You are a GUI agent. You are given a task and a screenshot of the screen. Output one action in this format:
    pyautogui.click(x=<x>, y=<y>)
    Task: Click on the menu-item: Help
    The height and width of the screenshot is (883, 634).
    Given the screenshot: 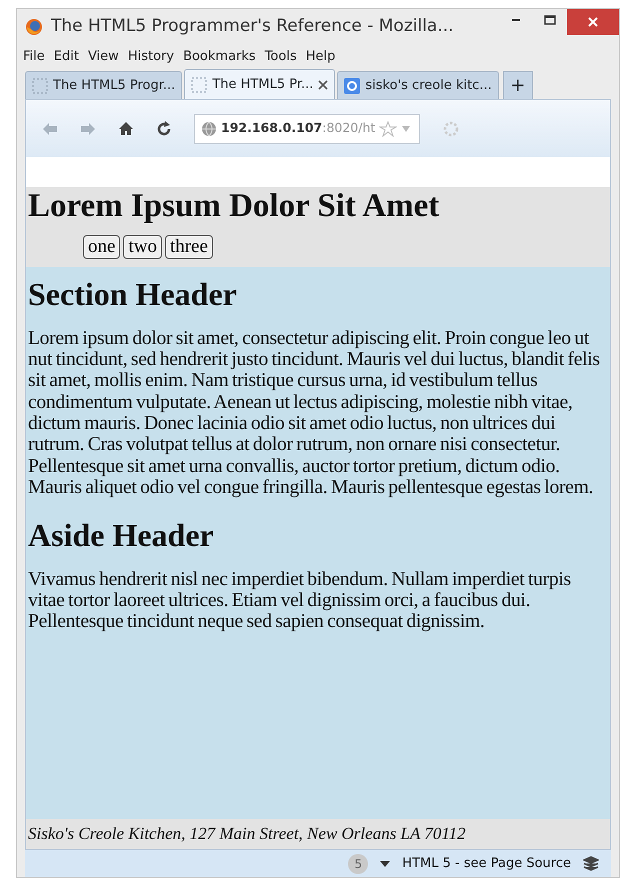 What is the action you would take?
    pyautogui.click(x=321, y=57)
    